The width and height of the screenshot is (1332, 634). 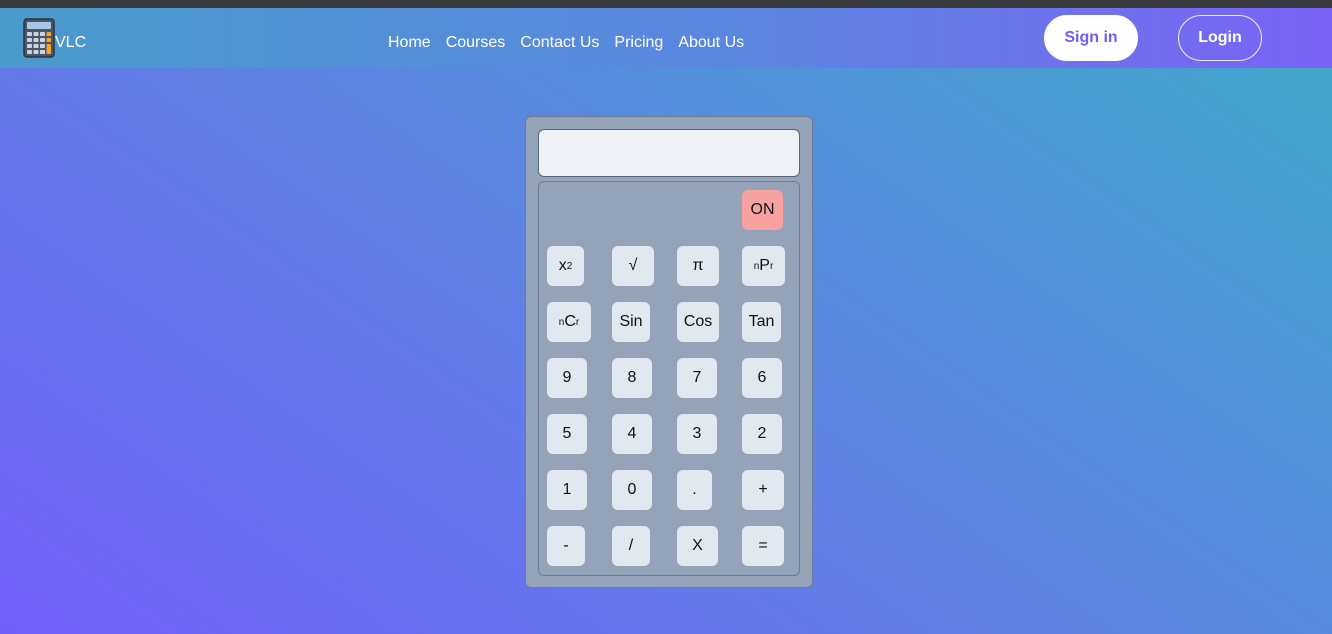 What do you see at coordinates (694, 490) in the screenshot?
I see `decimal-button: .` at bounding box center [694, 490].